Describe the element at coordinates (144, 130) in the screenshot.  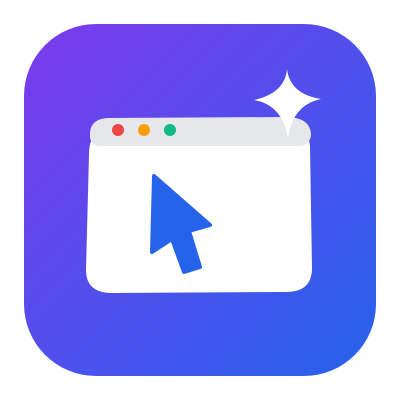
I see `minimize-dot-icon` at that location.